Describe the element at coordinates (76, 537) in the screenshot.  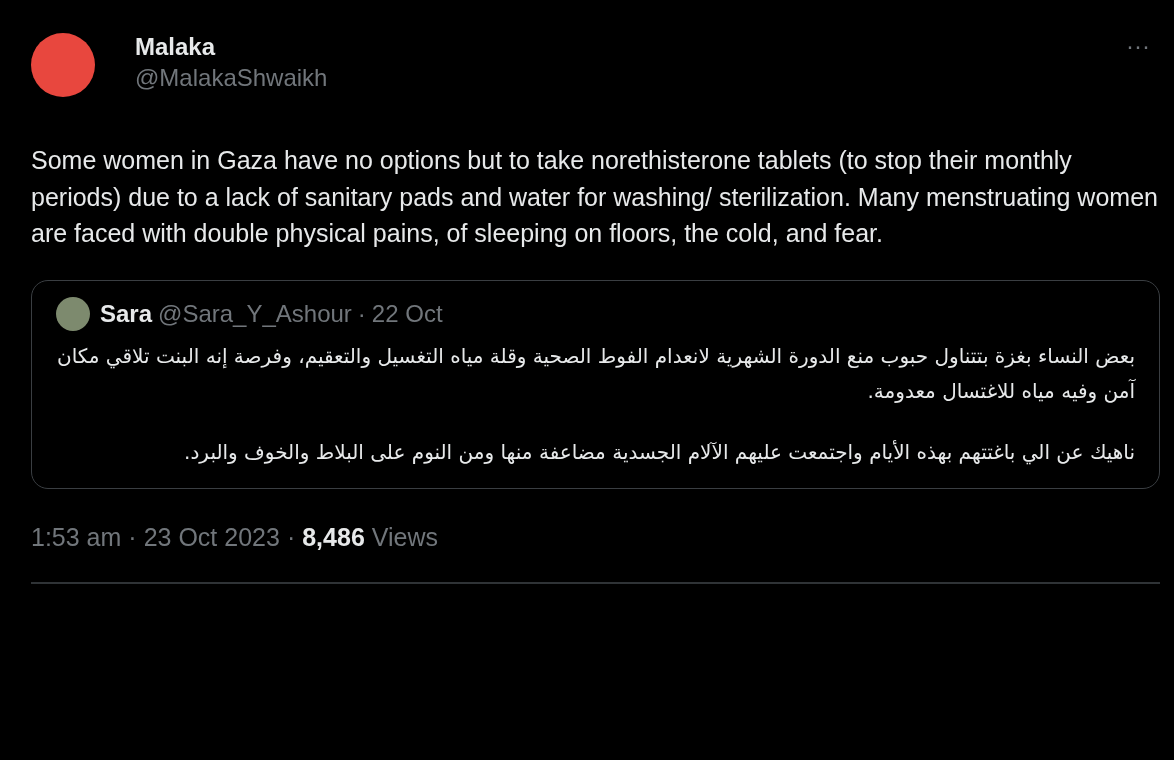
I see `post-time: 1:53 am` at that location.